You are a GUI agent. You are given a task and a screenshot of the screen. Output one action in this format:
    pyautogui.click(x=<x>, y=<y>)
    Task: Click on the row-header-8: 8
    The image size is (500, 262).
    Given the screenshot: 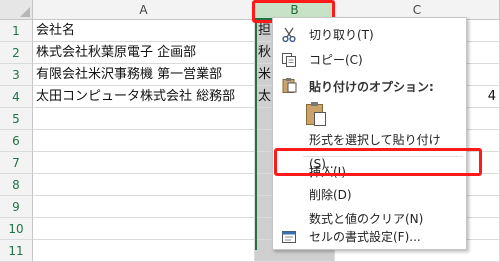 What is the action you would take?
    pyautogui.click(x=16, y=185)
    